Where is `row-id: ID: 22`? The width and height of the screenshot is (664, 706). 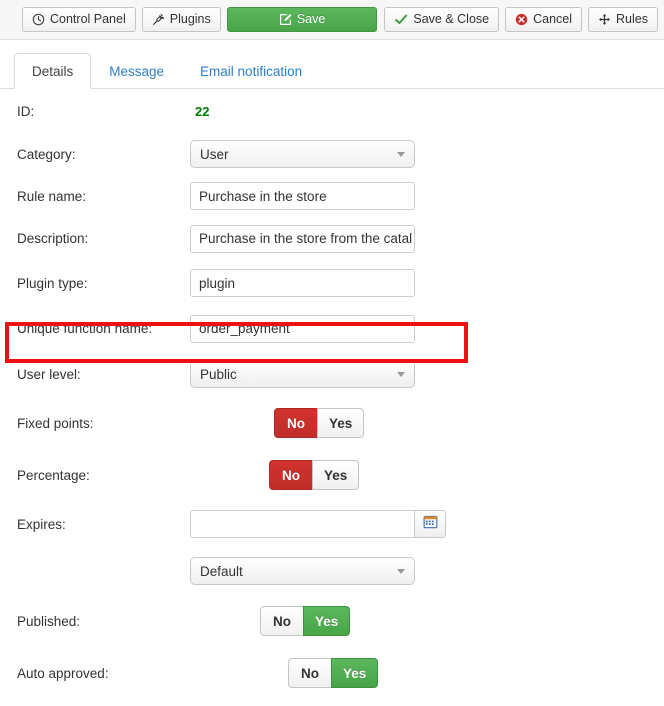 row-id: ID: 22 is located at coordinates (332, 111).